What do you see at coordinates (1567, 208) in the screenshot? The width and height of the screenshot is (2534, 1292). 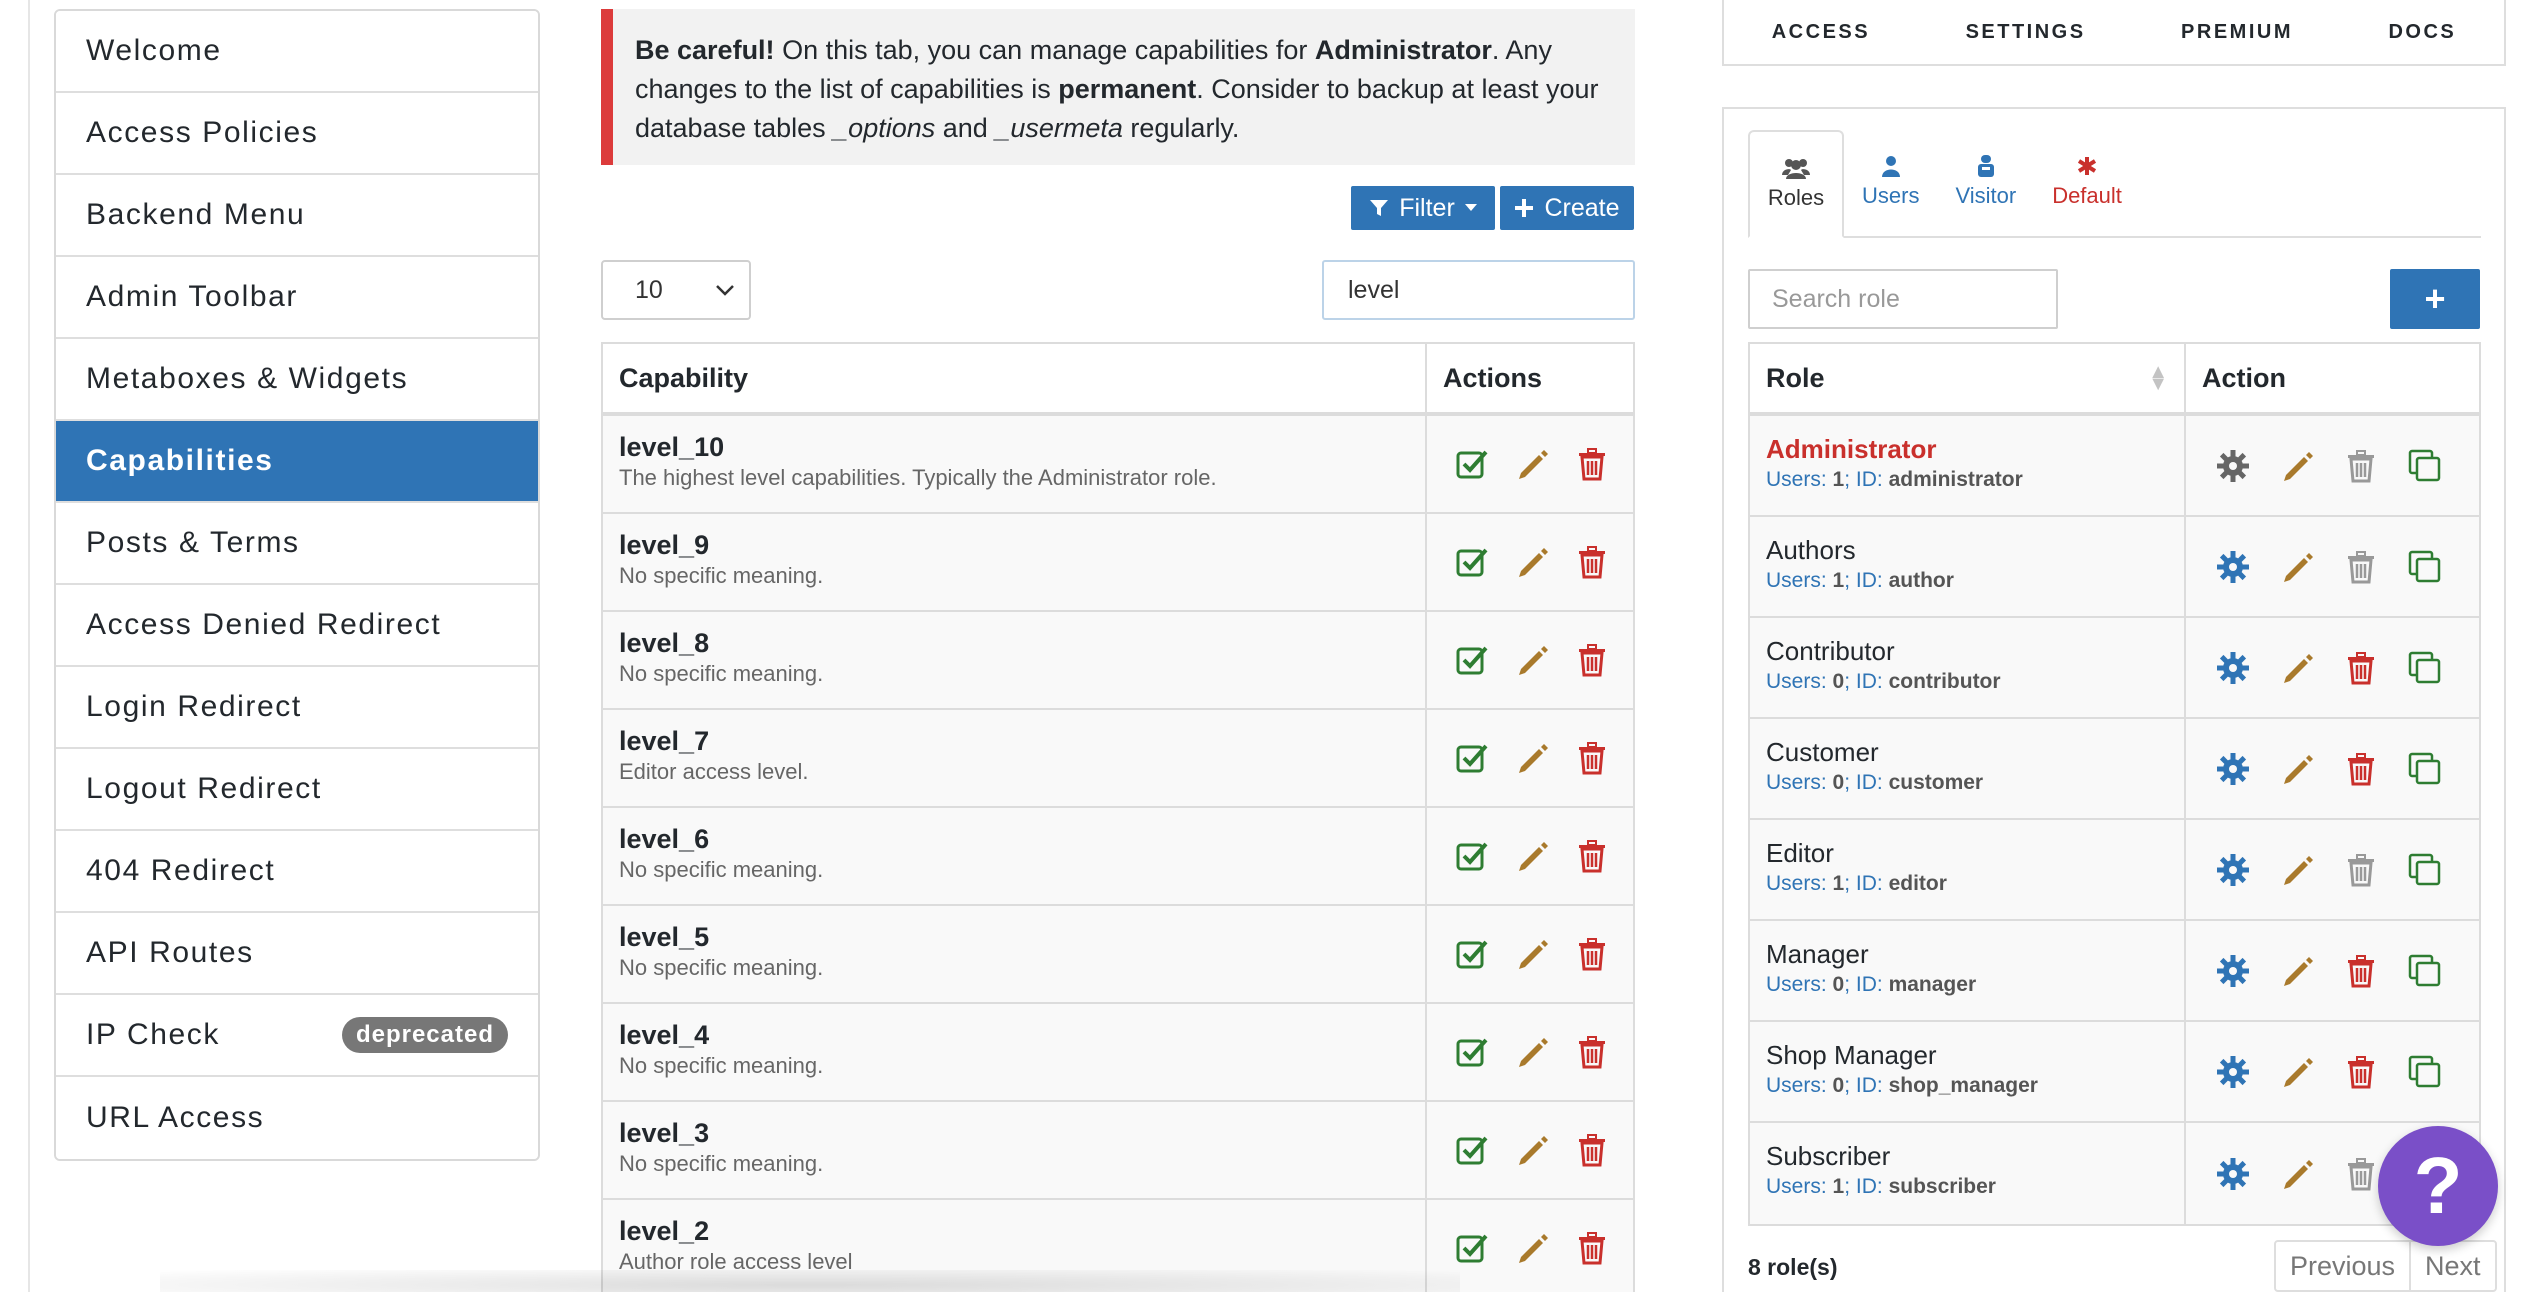 I see `create-button: Create` at bounding box center [1567, 208].